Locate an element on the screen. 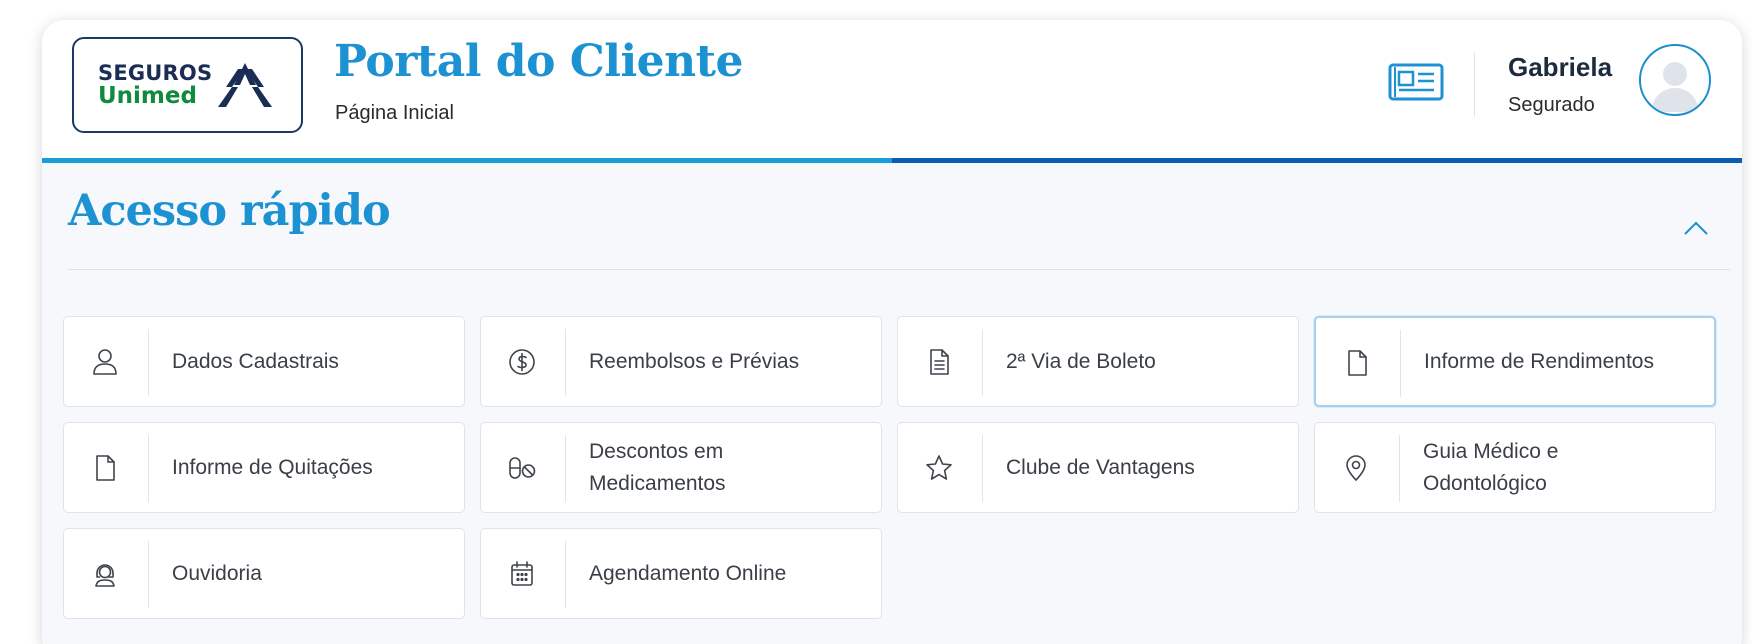  quick-access-card: Descontos em Medicamentos is located at coordinates (681, 467).